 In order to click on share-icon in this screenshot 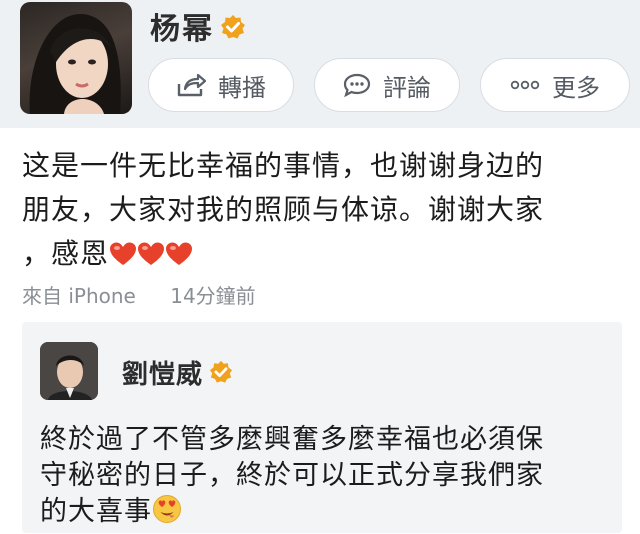, I will do `click(191, 85)`.